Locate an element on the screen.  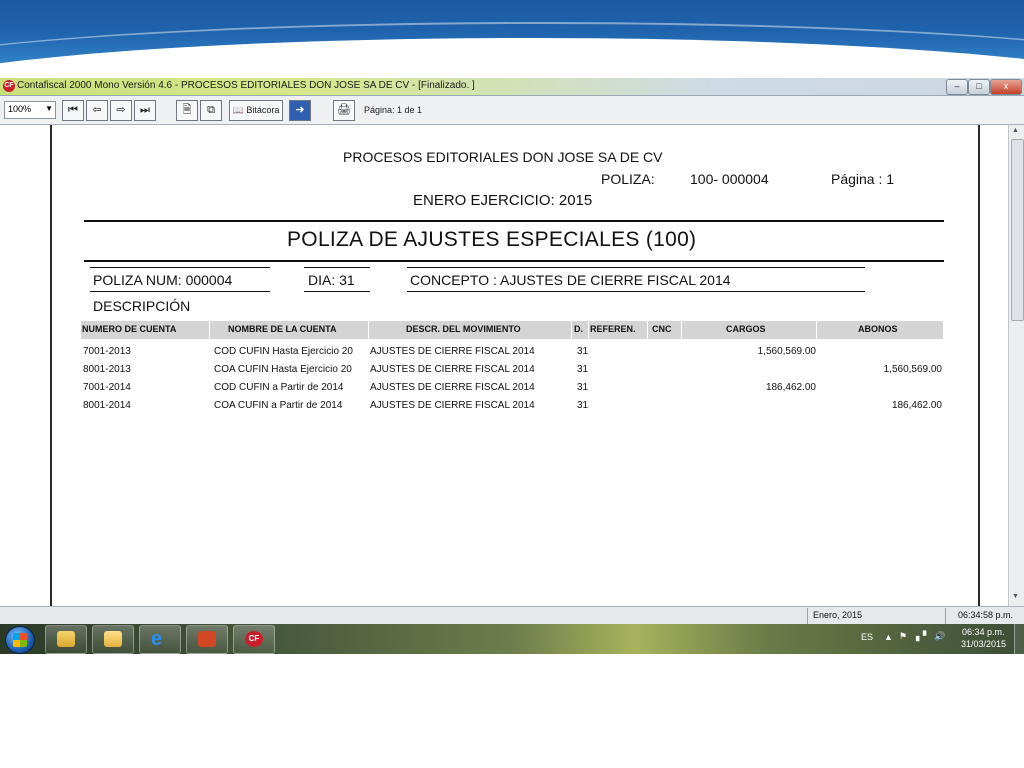
flag-icon: ⚑ is located at coordinates (903, 636).